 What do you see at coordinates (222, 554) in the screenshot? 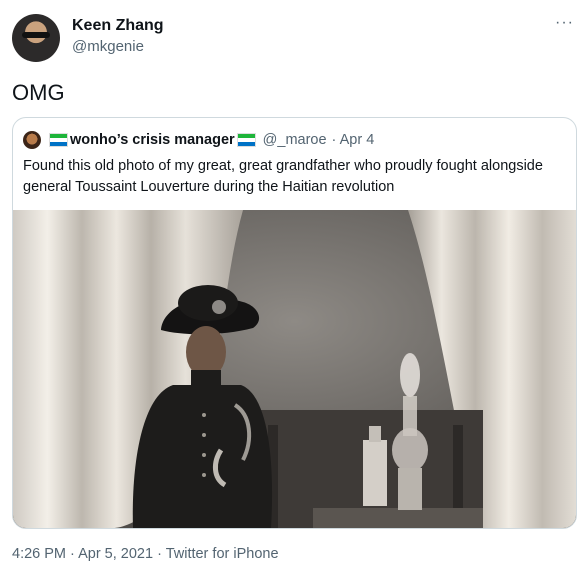
I see `tweet-source-link: Twitter for iPhone` at bounding box center [222, 554].